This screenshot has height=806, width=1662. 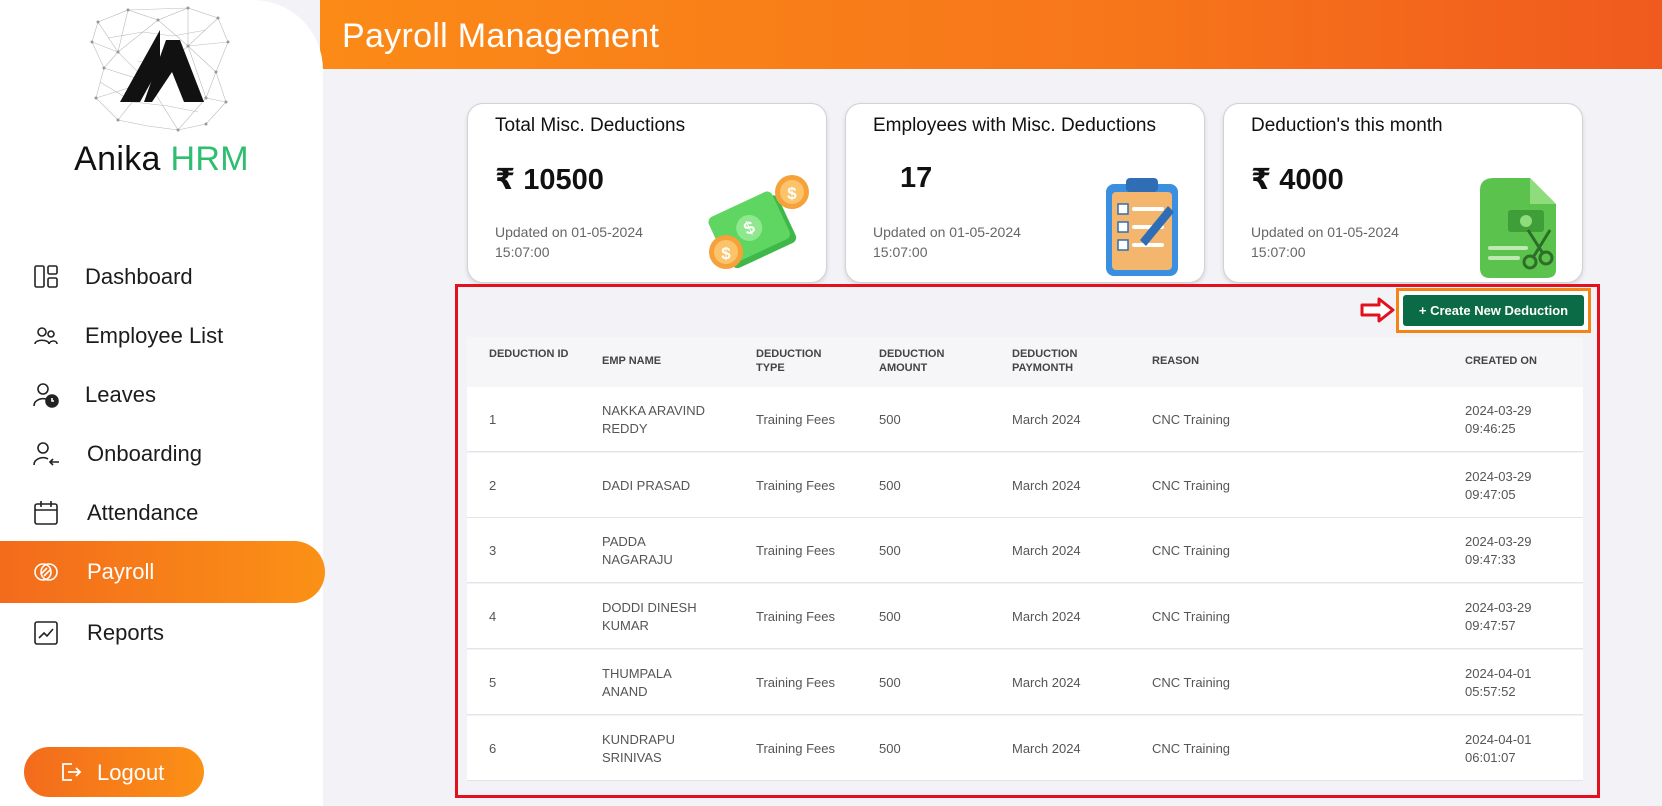 I want to click on card-title: Deduction's this month, so click(x=1347, y=125).